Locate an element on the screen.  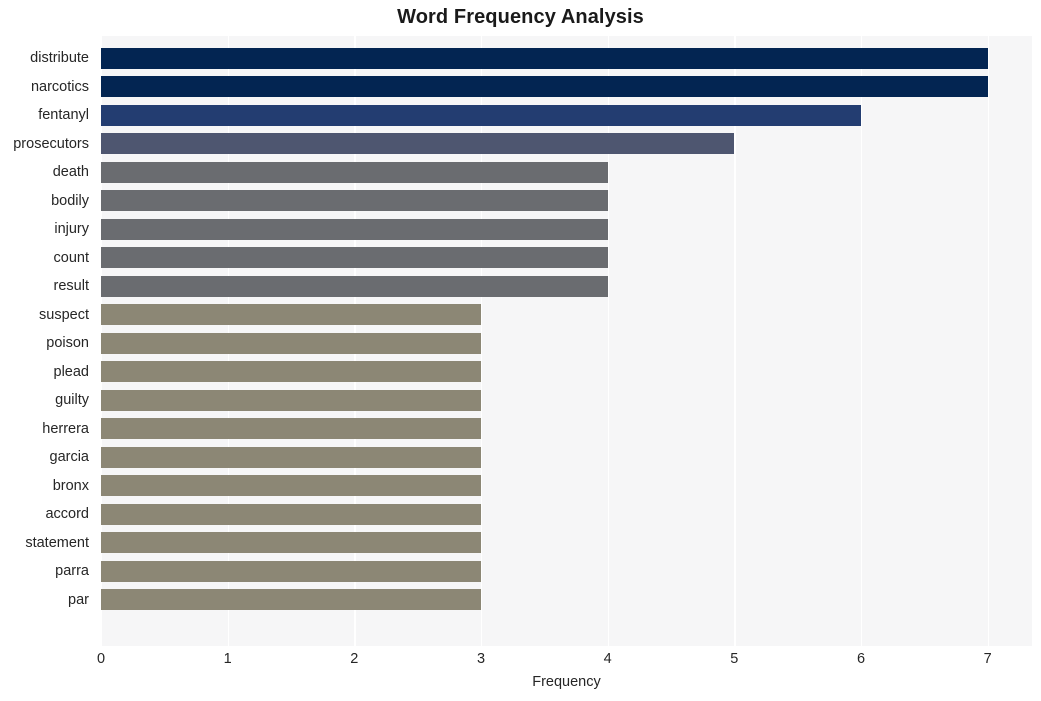
y-axis-tick-label: par is located at coordinates (78, 599).